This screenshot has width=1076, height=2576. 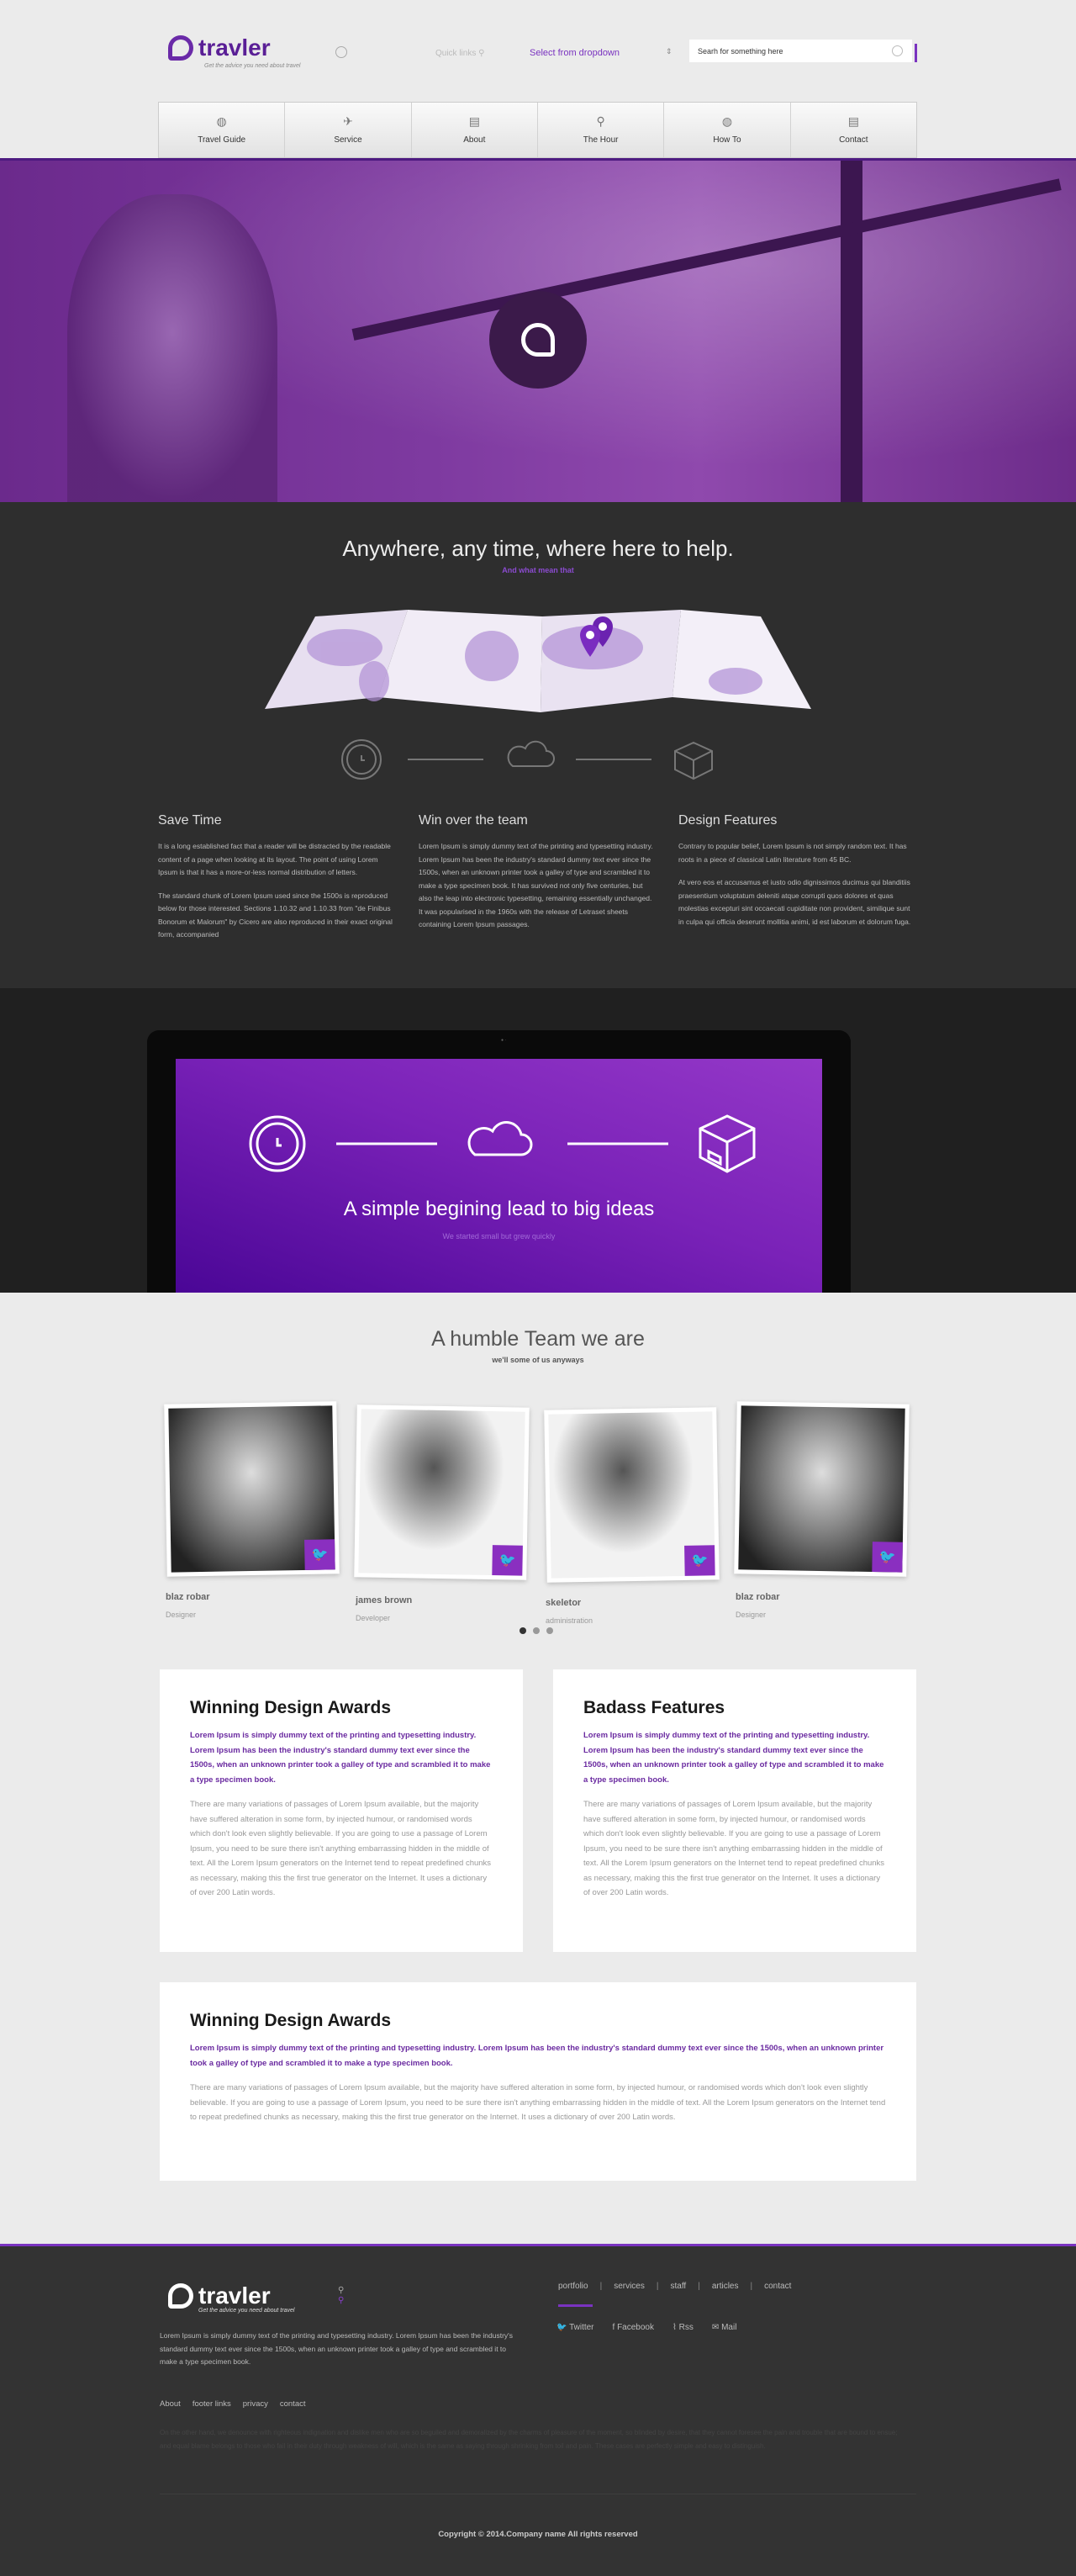 What do you see at coordinates (897, 50) in the screenshot?
I see `search-clock-icon` at bounding box center [897, 50].